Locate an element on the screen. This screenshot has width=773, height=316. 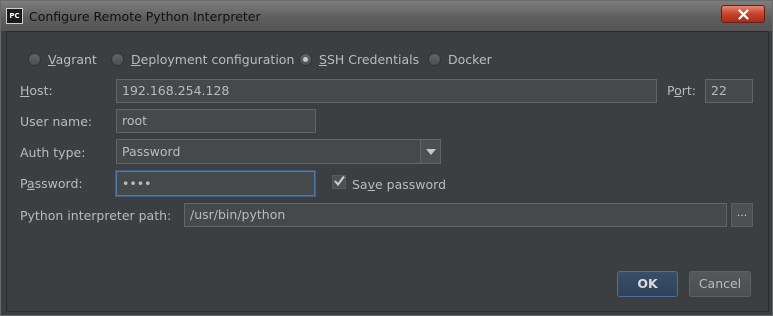
title-bar: PC Configure Remote Python Interpreter is located at coordinates (386, 16).